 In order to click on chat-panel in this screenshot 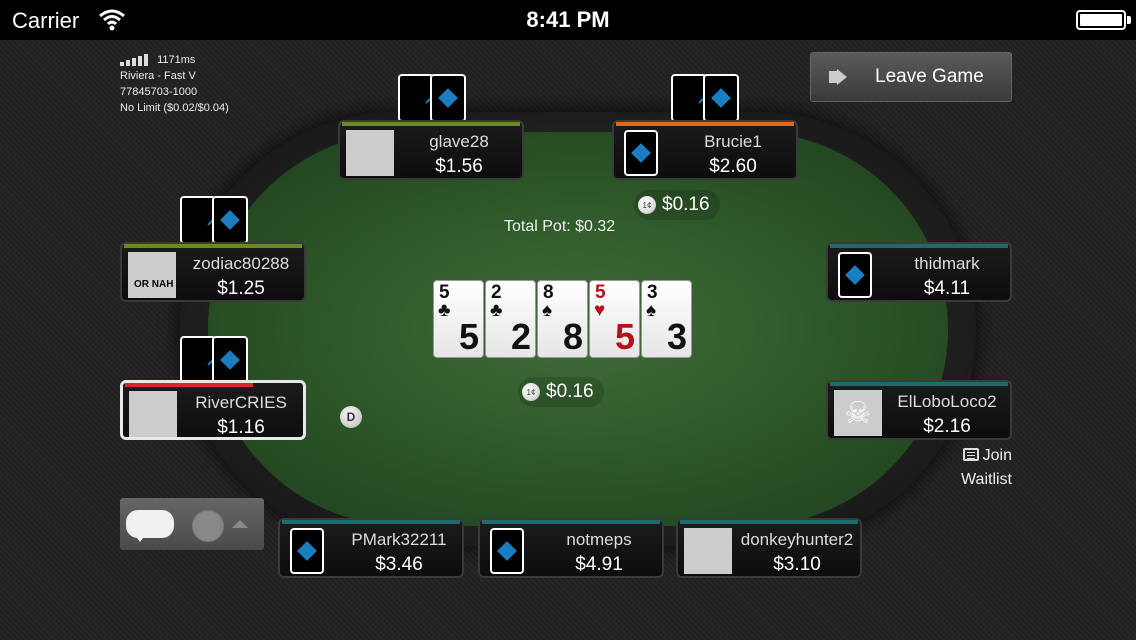, I will do `click(192, 524)`.